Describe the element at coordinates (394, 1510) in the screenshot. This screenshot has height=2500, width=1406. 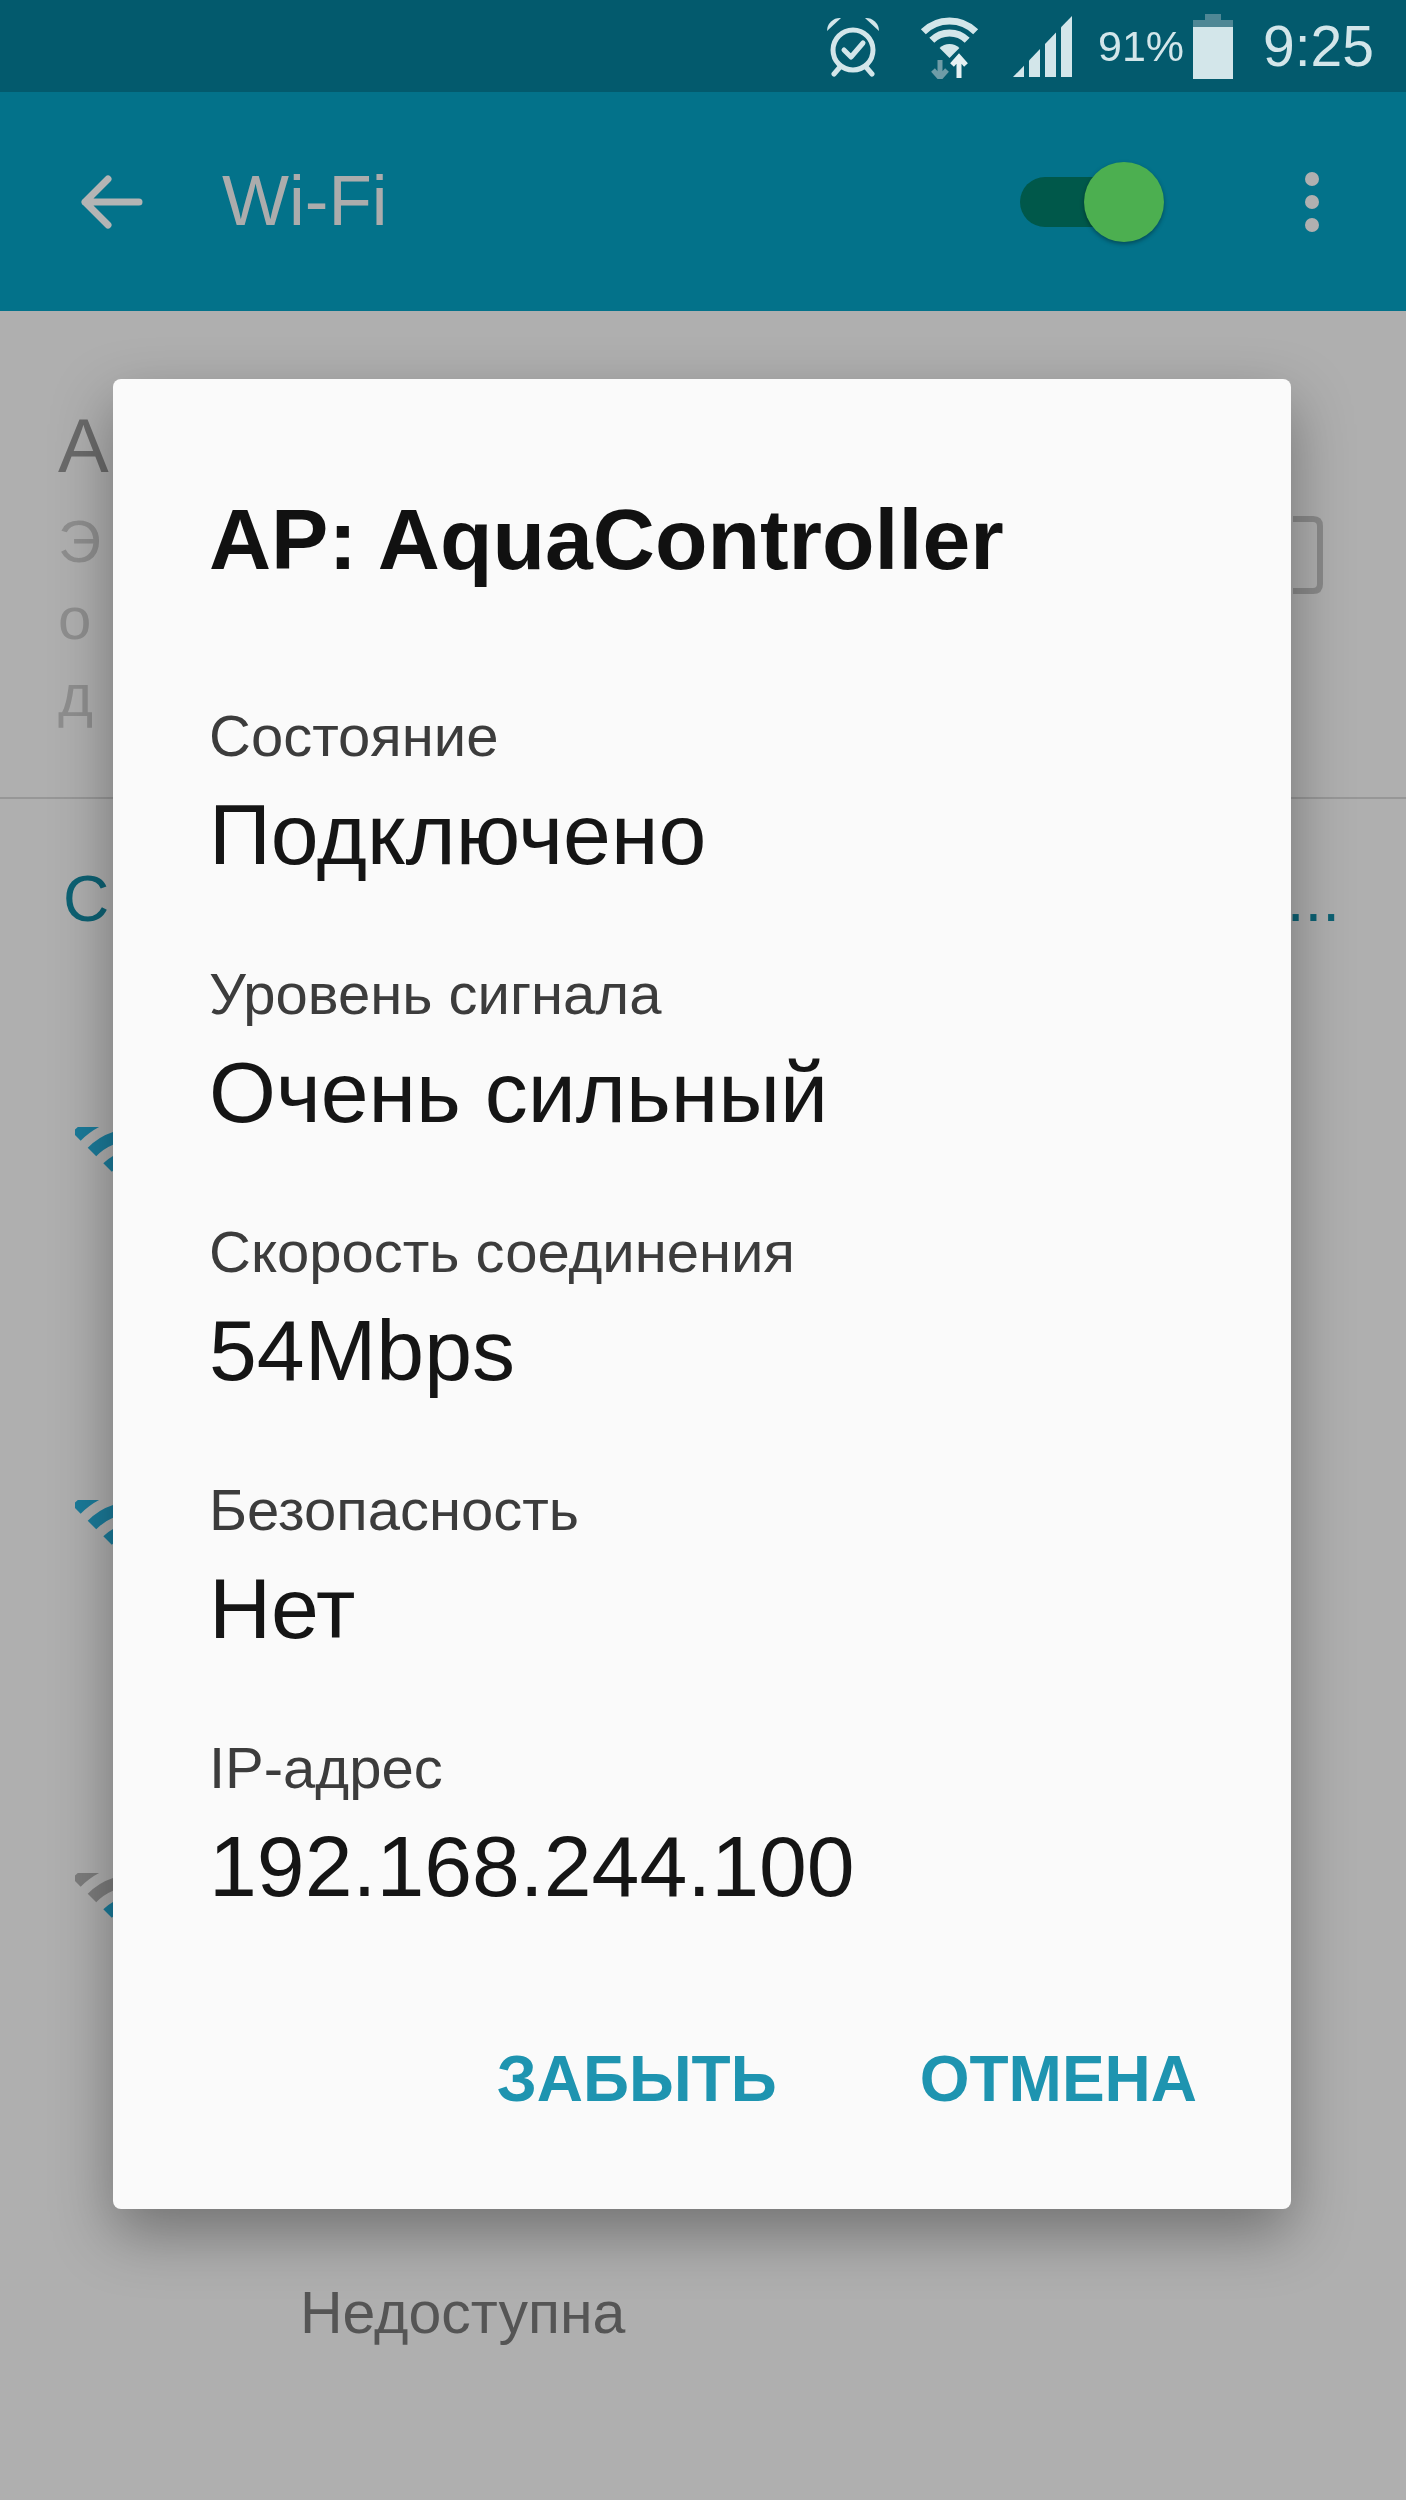
I see `field-label: Безопасность` at that location.